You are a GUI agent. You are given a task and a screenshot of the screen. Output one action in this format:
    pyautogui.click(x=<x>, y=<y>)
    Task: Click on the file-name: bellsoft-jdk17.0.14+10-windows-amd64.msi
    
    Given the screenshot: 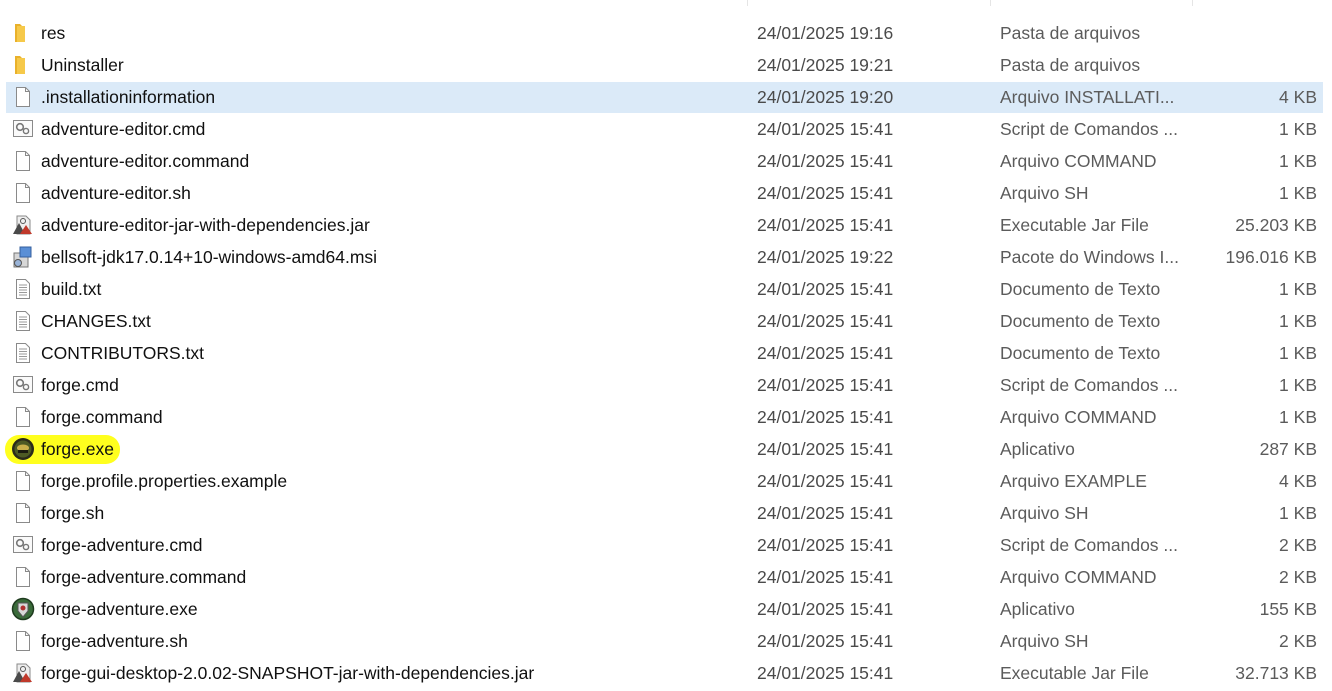 What is the action you would take?
    pyautogui.click(x=209, y=257)
    